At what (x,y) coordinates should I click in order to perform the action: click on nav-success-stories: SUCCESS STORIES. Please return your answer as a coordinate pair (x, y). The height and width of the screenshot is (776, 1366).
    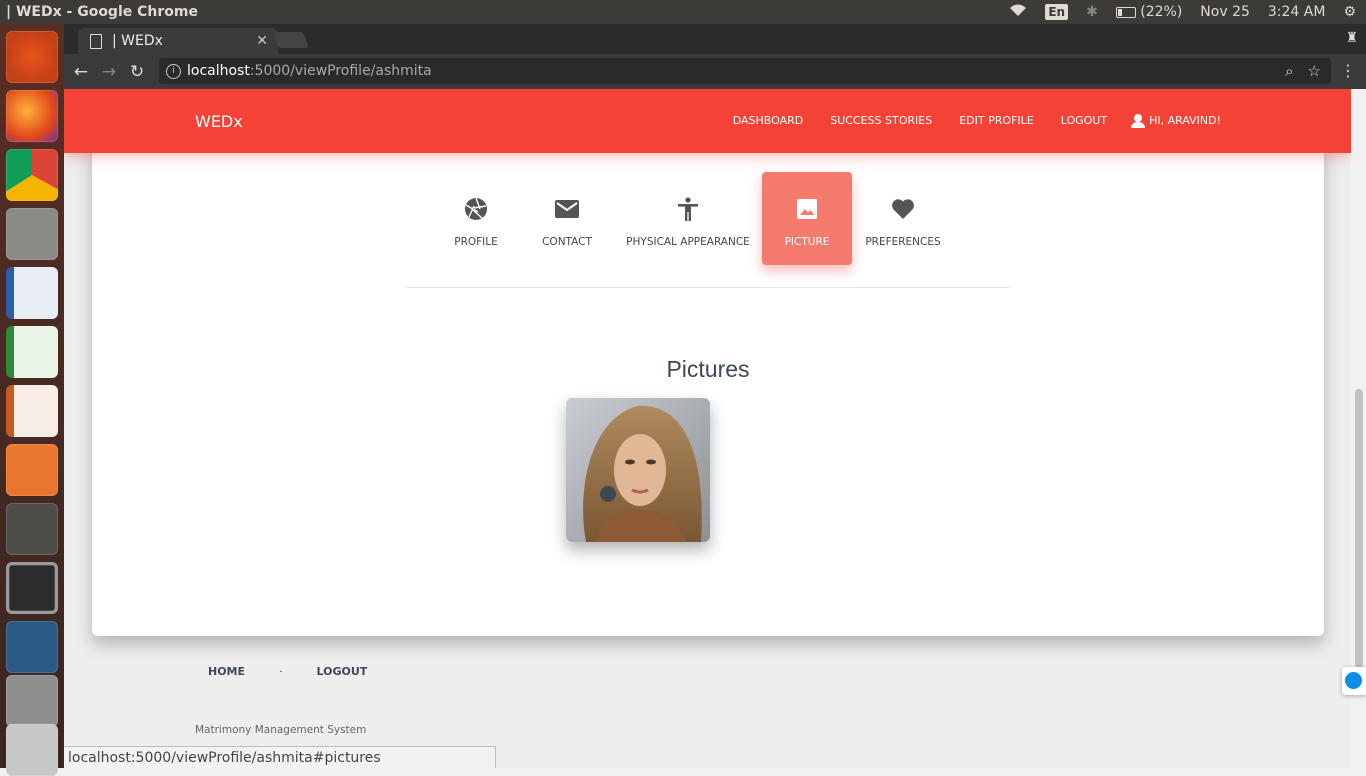
    Looking at the image, I should click on (881, 120).